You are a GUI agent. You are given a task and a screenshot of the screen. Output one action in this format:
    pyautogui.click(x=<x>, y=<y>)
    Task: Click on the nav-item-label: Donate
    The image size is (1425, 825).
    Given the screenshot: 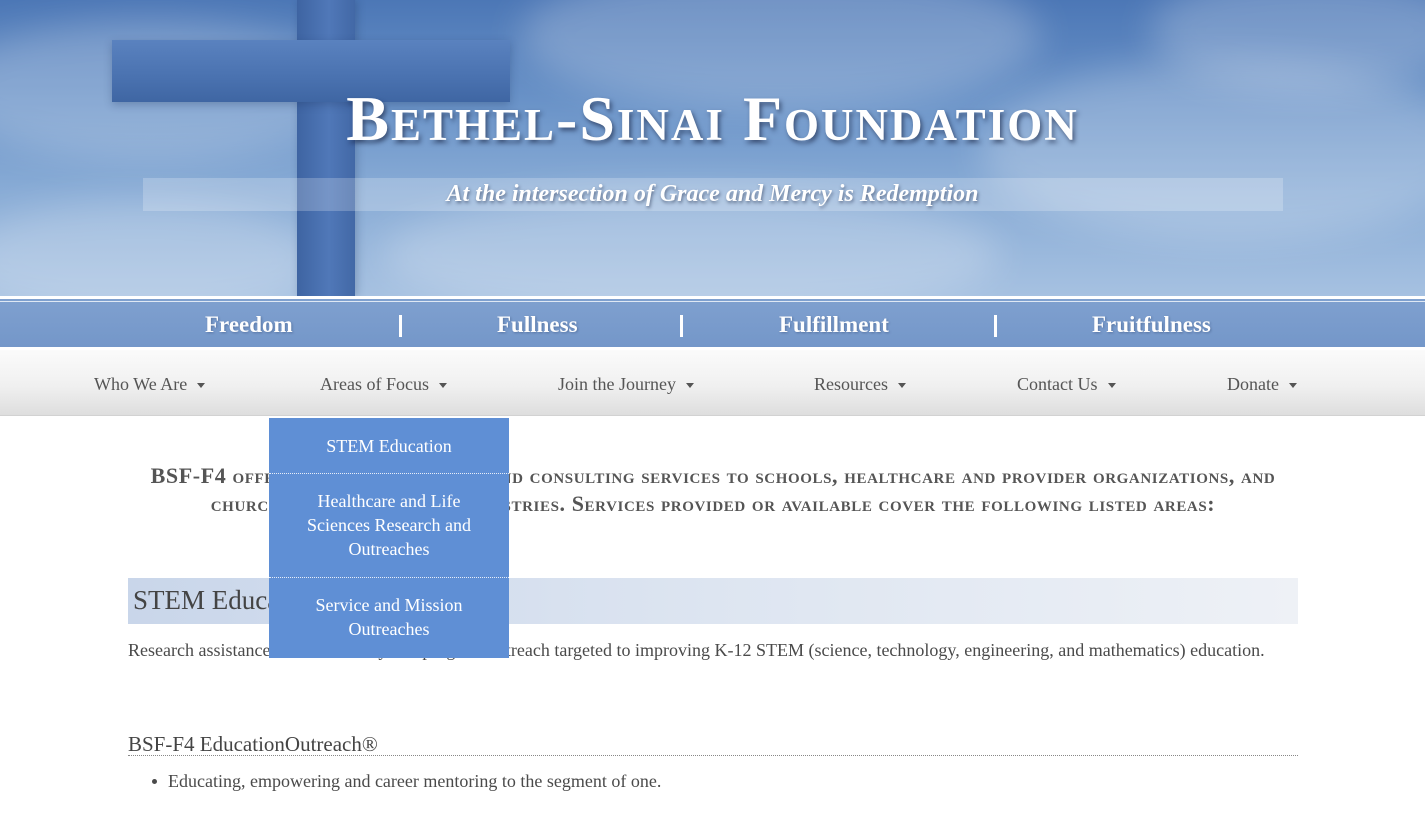 What is the action you would take?
    pyautogui.click(x=1253, y=384)
    